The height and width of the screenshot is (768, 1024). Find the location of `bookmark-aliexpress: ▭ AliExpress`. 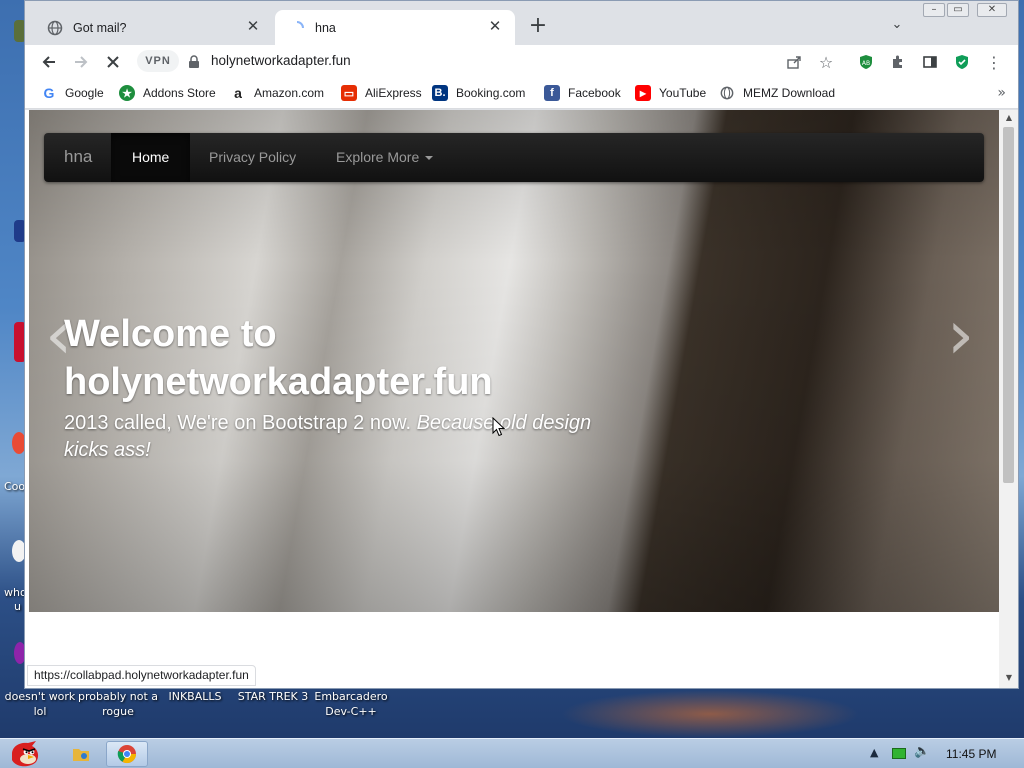

bookmark-aliexpress: ▭ AliExpress is located at coordinates (381, 93).